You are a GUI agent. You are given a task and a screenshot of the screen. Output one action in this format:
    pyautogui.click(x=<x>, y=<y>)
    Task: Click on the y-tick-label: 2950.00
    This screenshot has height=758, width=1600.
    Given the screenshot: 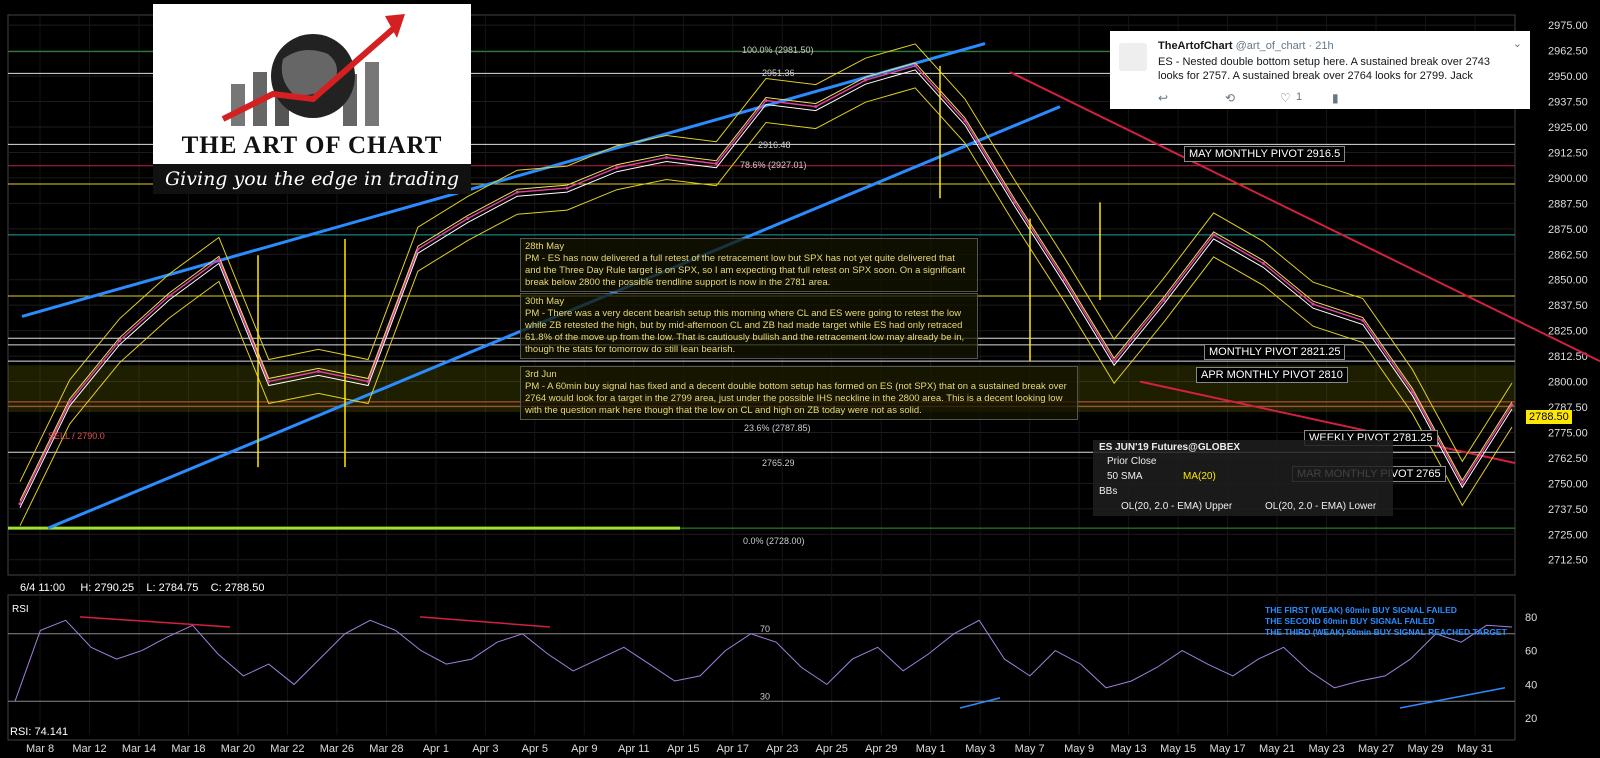 What is the action you would take?
    pyautogui.click(x=1568, y=77)
    